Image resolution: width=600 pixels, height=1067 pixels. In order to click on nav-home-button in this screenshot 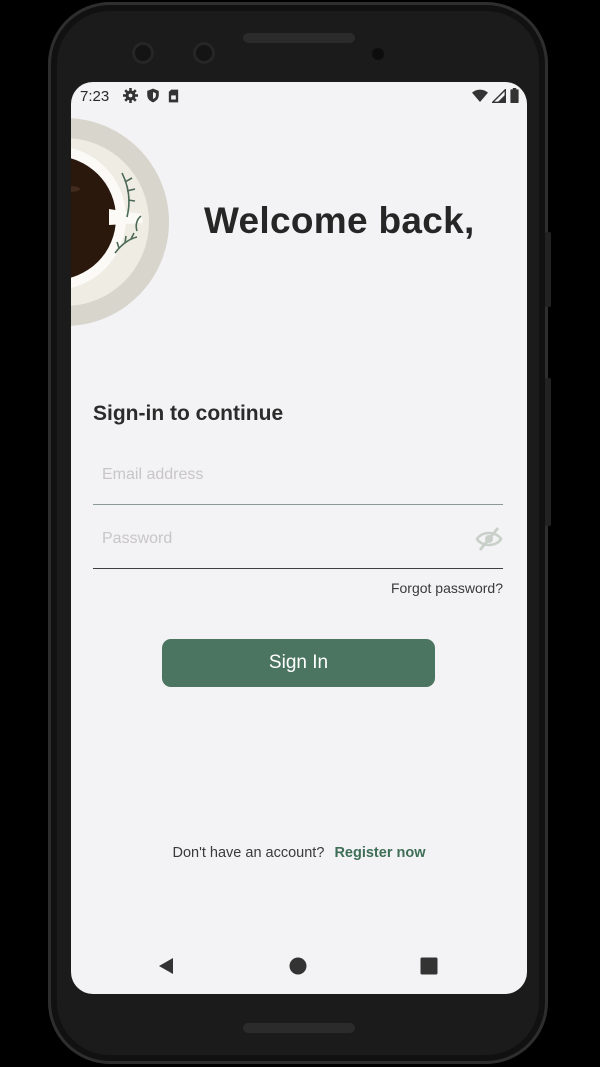, I will do `click(298, 966)`.